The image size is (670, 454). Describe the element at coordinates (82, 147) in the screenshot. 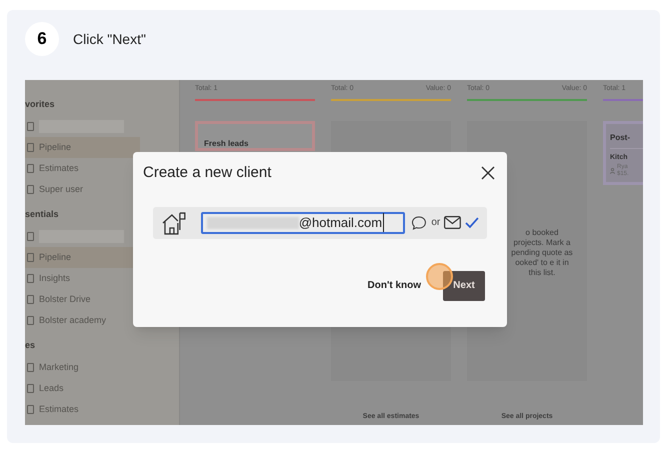

I see `sidebar-item: Pipeline` at that location.